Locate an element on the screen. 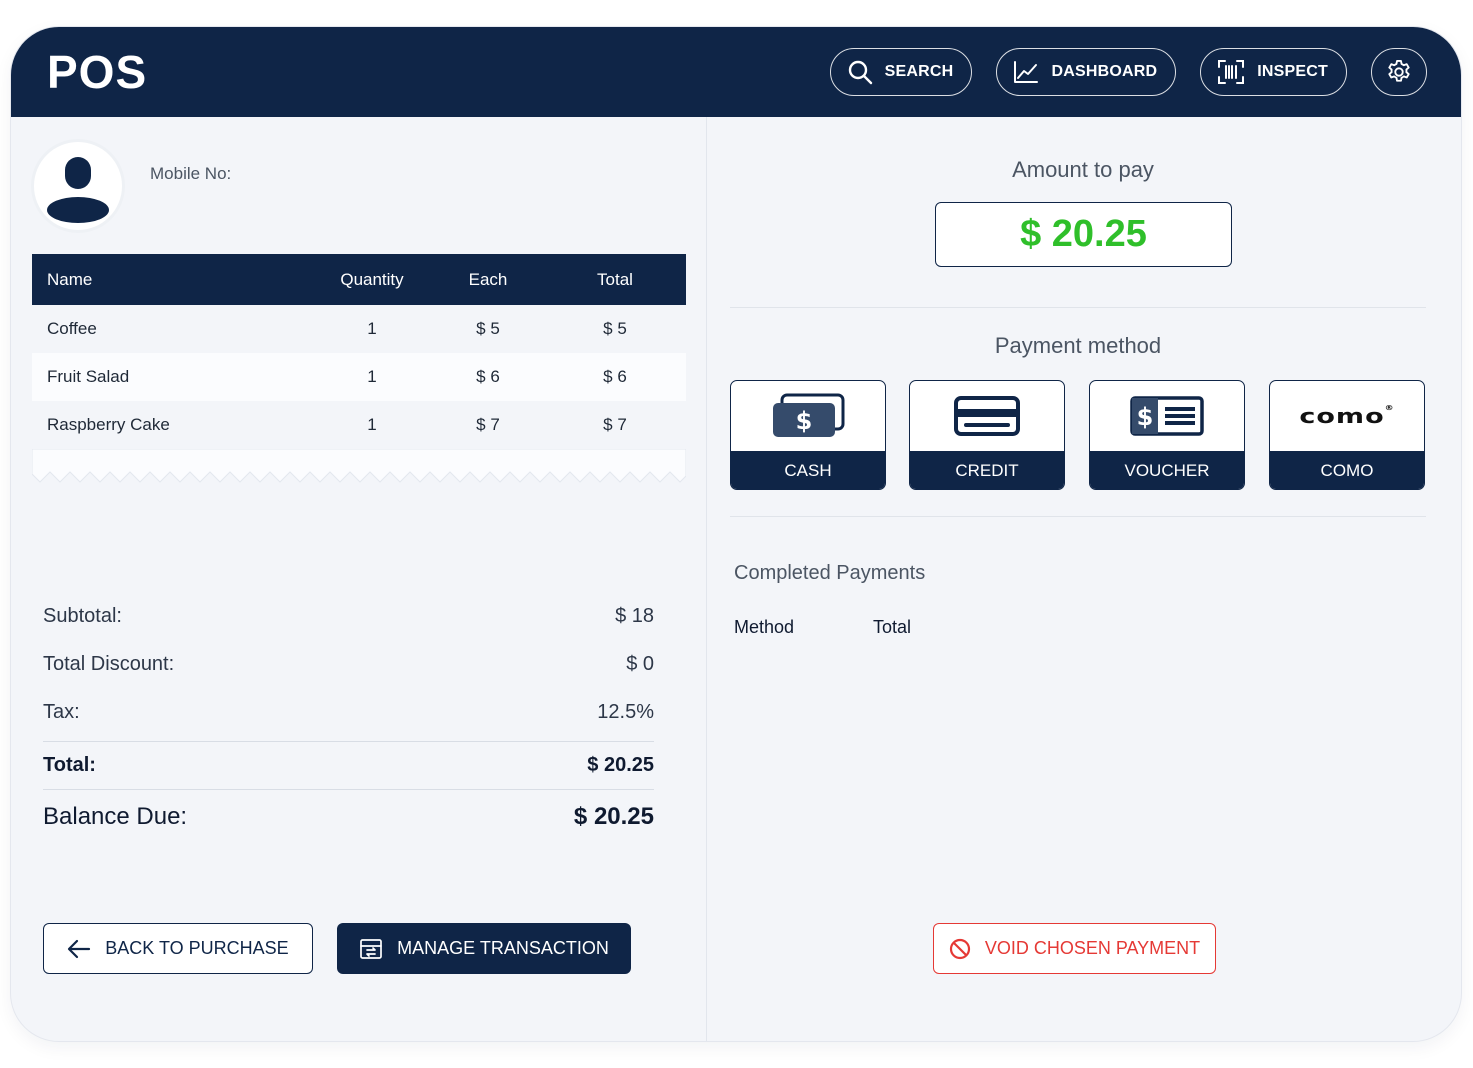  back-to-purchase-label: BACK TO PURCHASE is located at coordinates (197, 948).